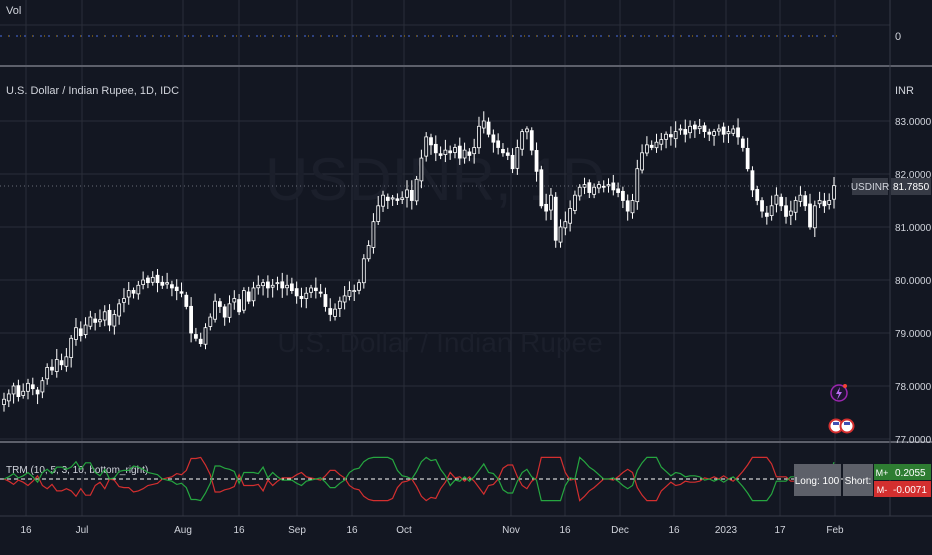 The image size is (932, 555). What do you see at coordinates (913, 387) in the screenshot?
I see `price-tick-label: 78.0000` at bounding box center [913, 387].